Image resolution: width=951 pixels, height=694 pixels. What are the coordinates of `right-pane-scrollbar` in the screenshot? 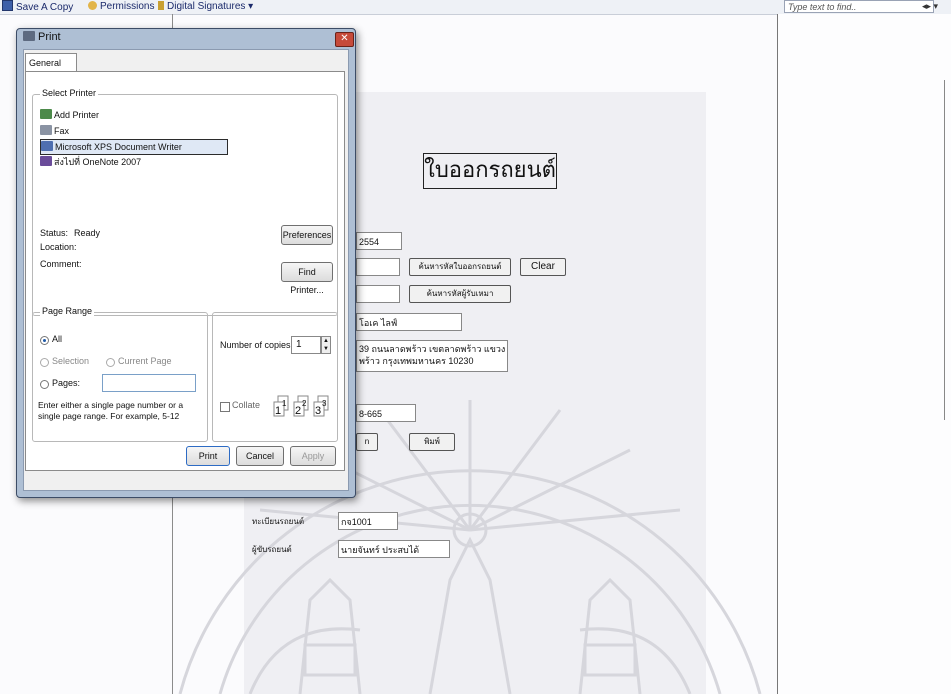 It's located at (947, 250).